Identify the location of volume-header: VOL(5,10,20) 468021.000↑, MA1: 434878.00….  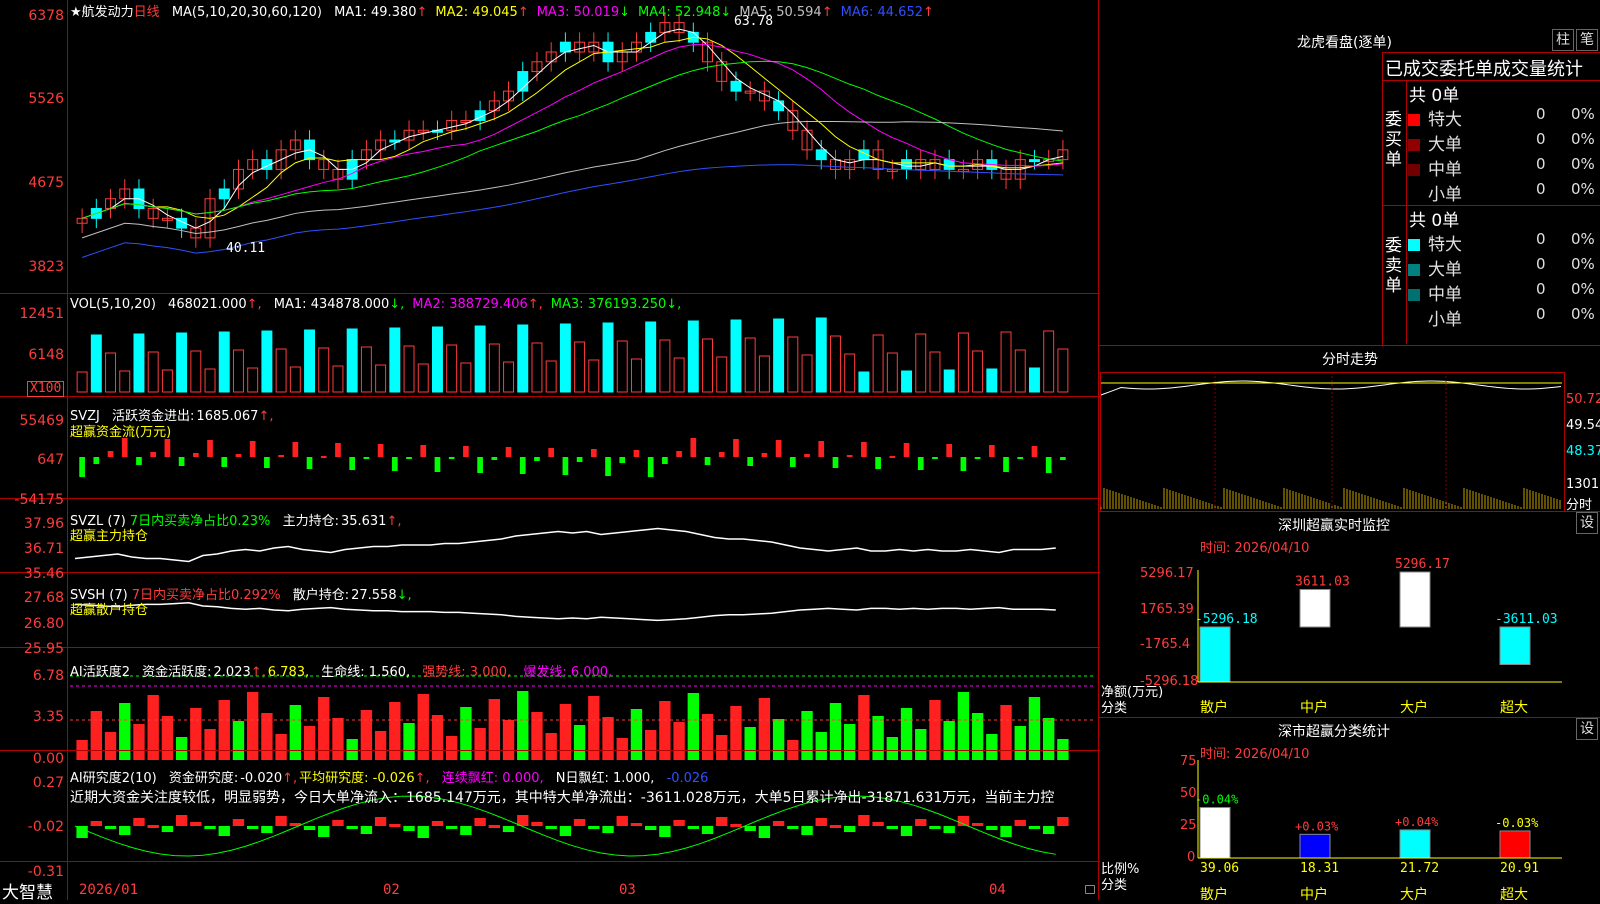
(383, 304).